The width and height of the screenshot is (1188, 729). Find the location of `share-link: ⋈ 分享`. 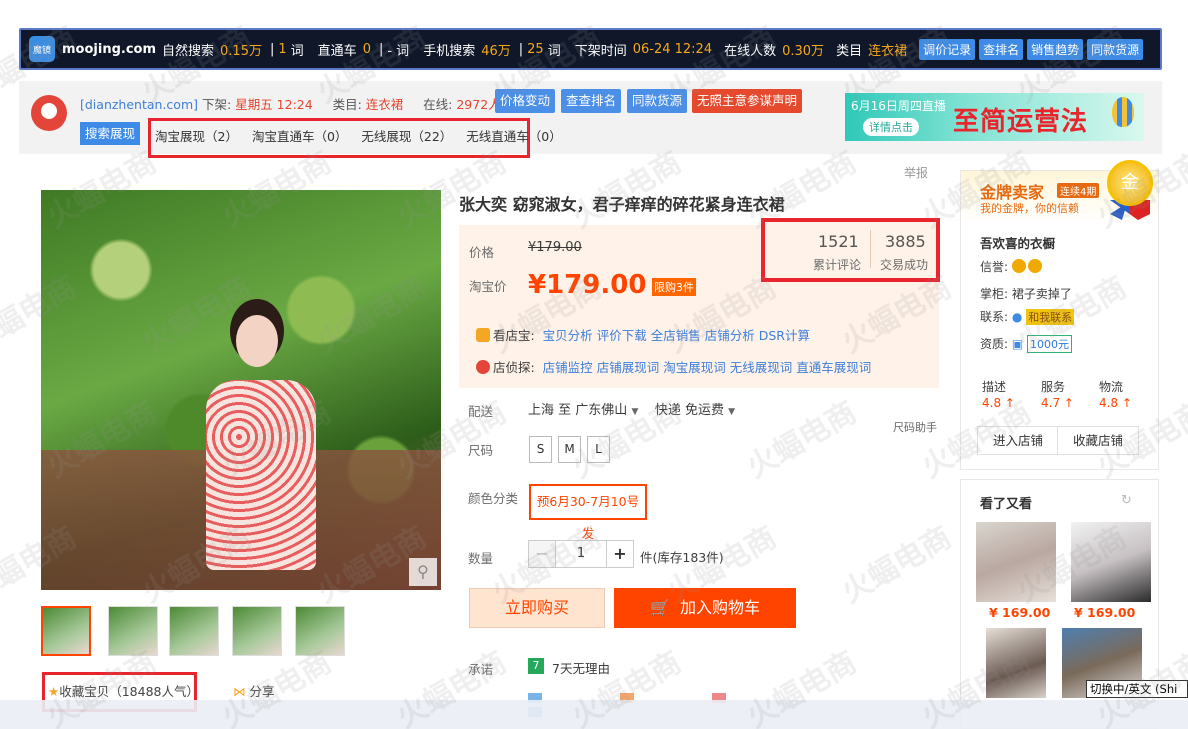

share-link: ⋈ 分享 is located at coordinates (254, 690).